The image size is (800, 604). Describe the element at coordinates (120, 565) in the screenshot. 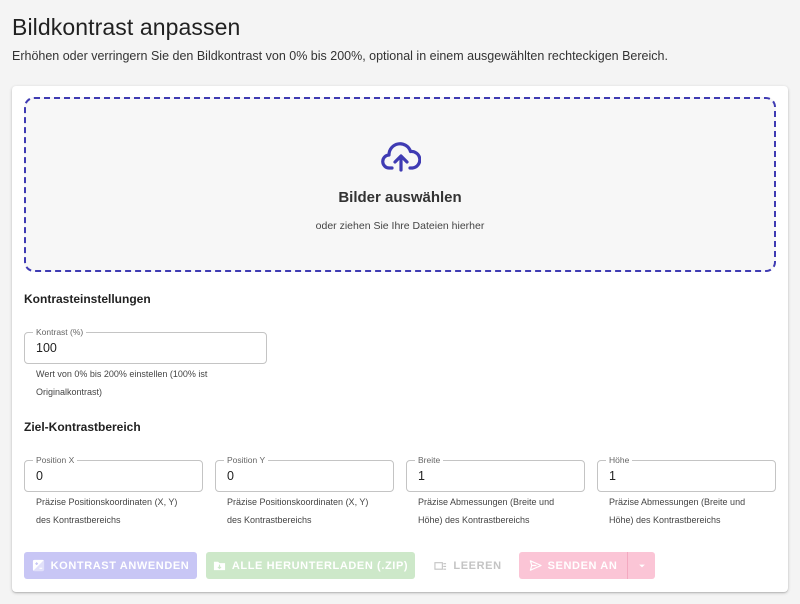

I see `apply-contrast-label: KONTRAST ANWENDEN` at that location.